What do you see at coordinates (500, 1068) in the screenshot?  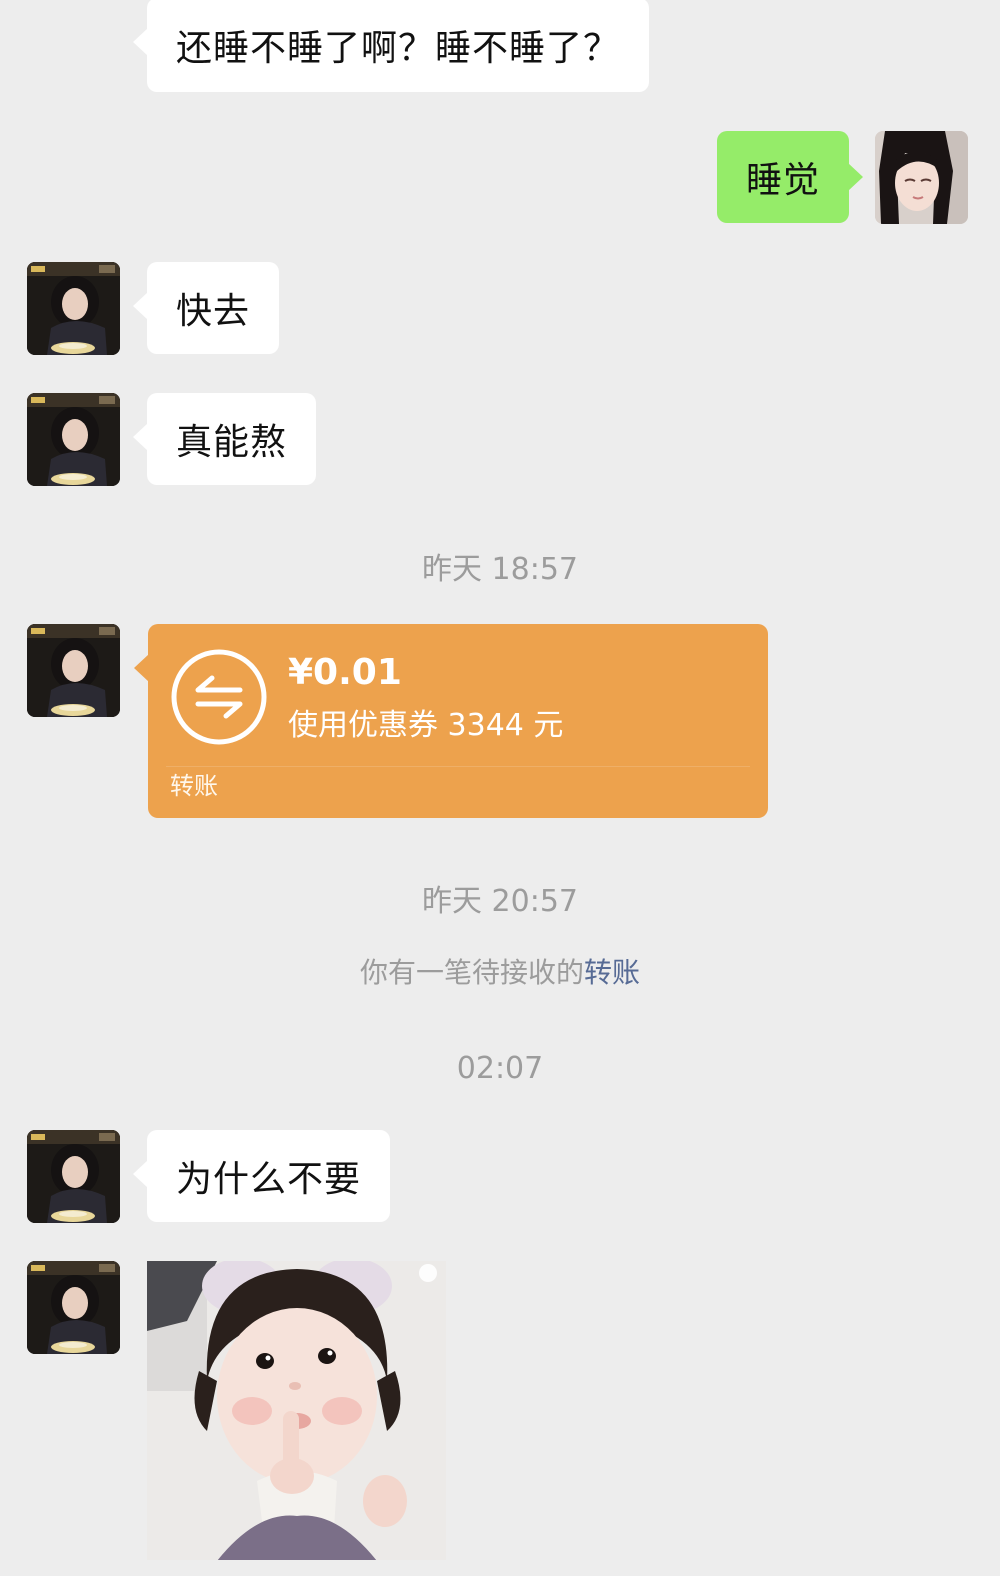 I see `timestamp: 02:07` at bounding box center [500, 1068].